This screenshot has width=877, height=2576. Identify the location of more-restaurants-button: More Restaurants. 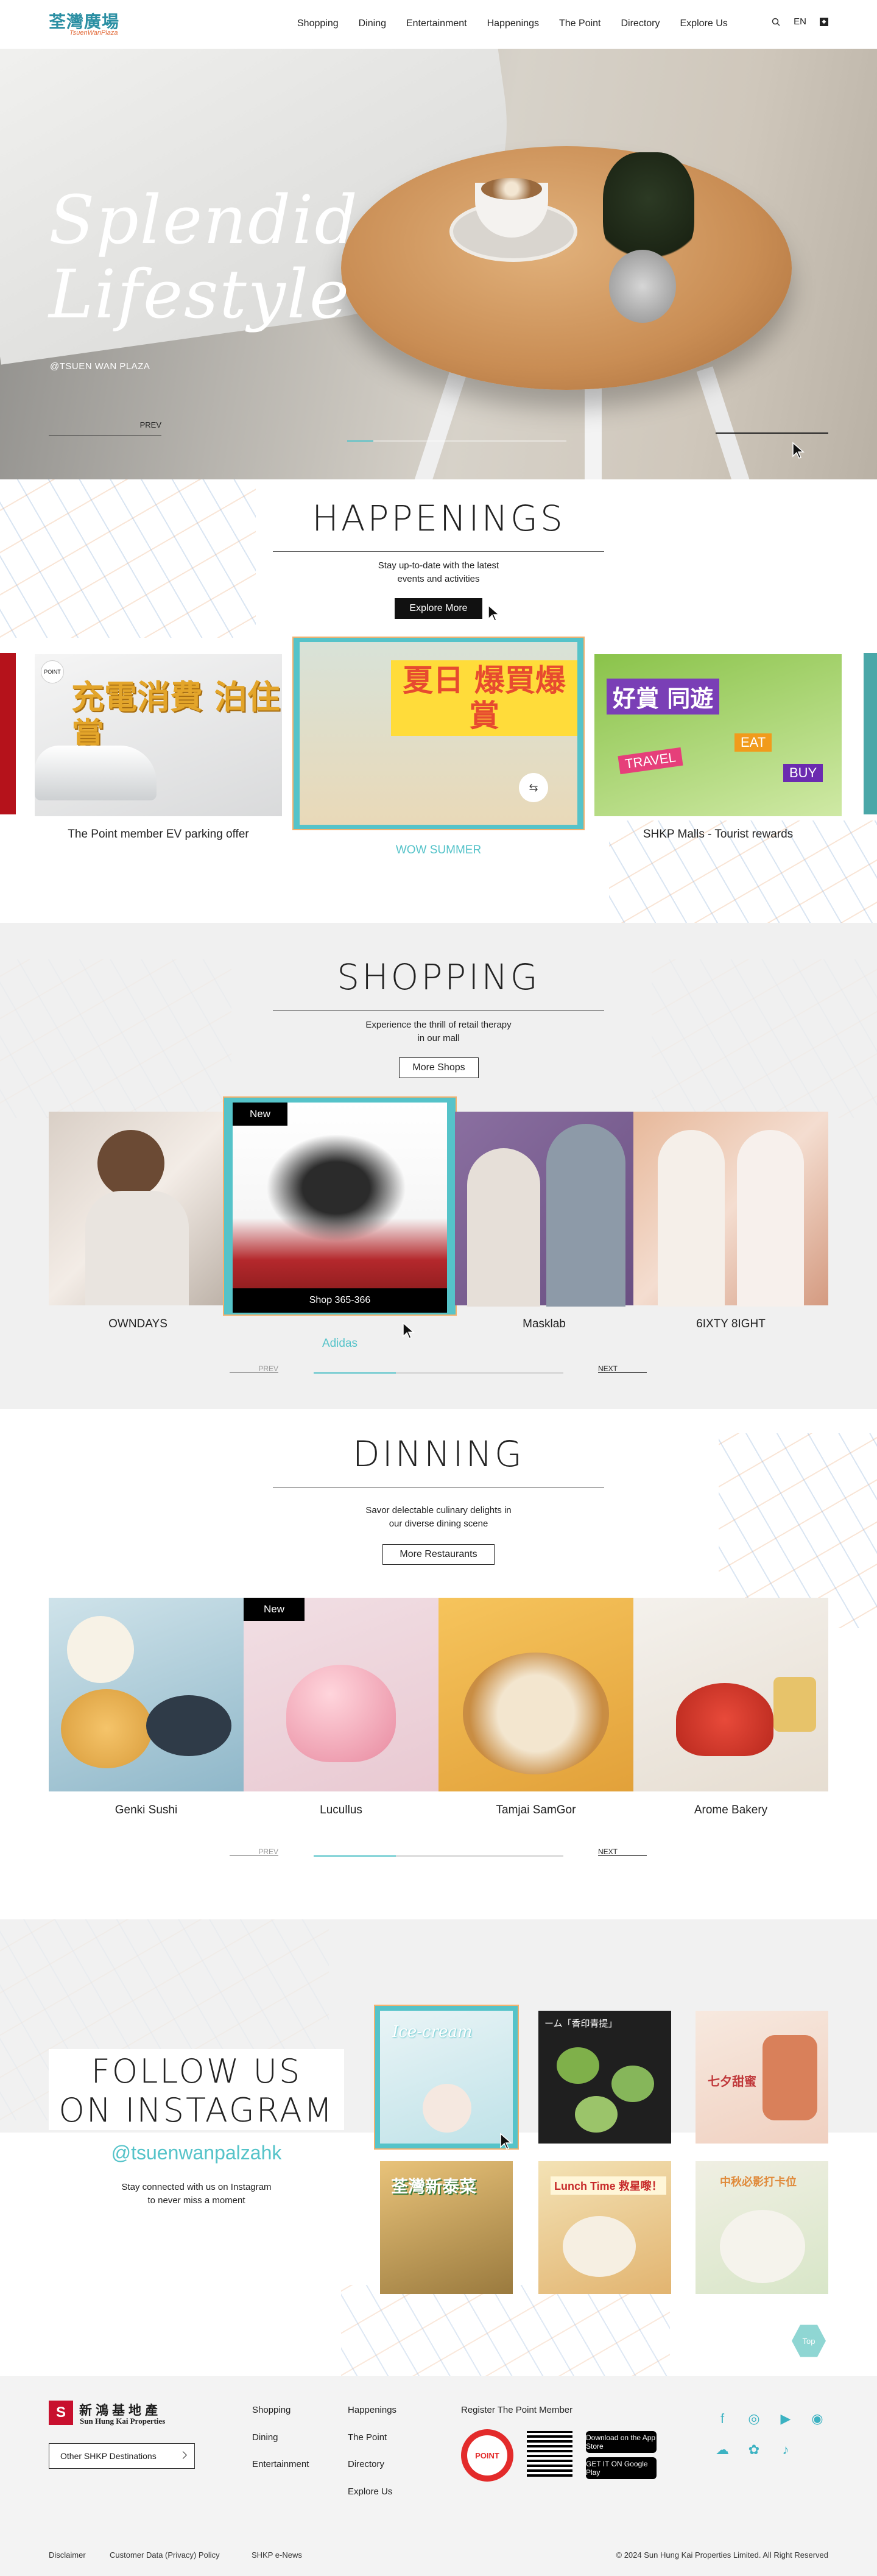
(438, 1554).